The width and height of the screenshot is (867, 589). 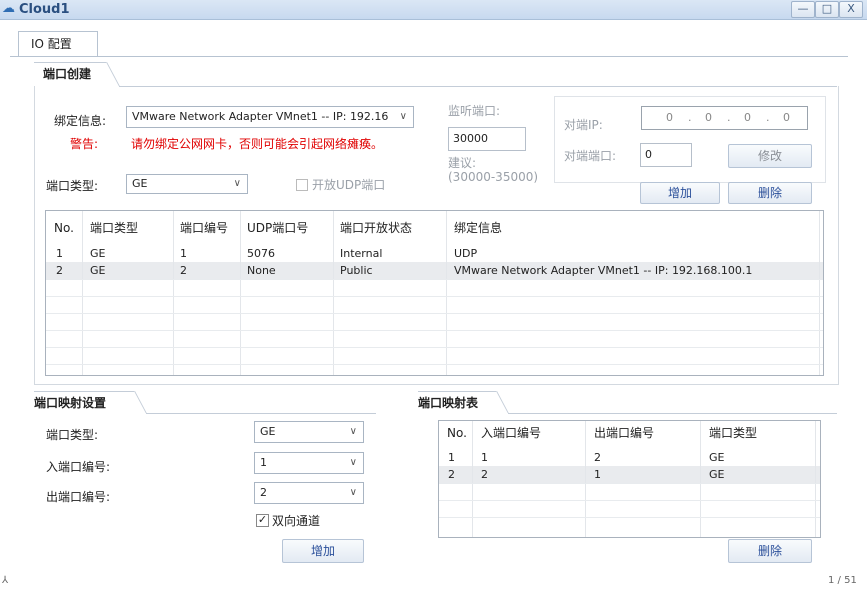 I want to click on peer-ip-octet-1: 0, so click(x=669, y=117).